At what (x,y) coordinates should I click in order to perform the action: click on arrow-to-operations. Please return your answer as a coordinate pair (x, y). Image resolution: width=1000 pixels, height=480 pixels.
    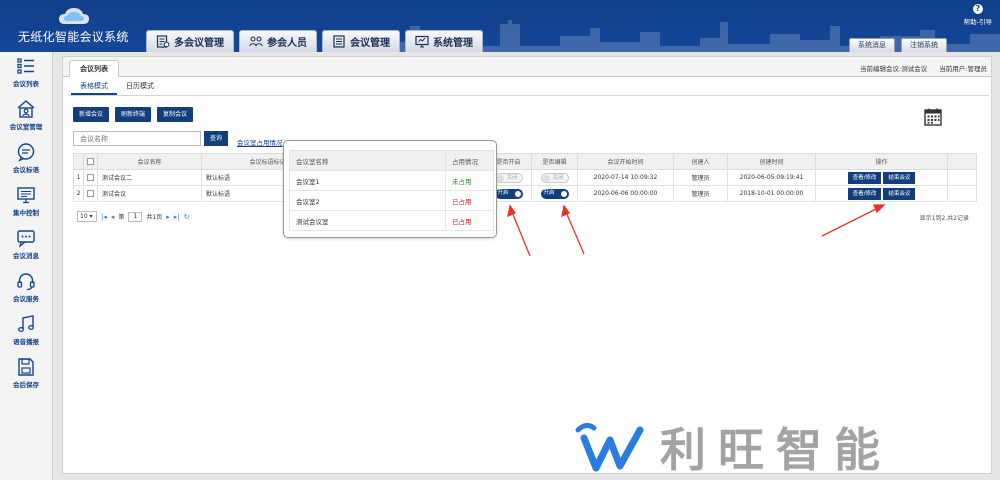
    Looking at the image, I should click on (850, 222).